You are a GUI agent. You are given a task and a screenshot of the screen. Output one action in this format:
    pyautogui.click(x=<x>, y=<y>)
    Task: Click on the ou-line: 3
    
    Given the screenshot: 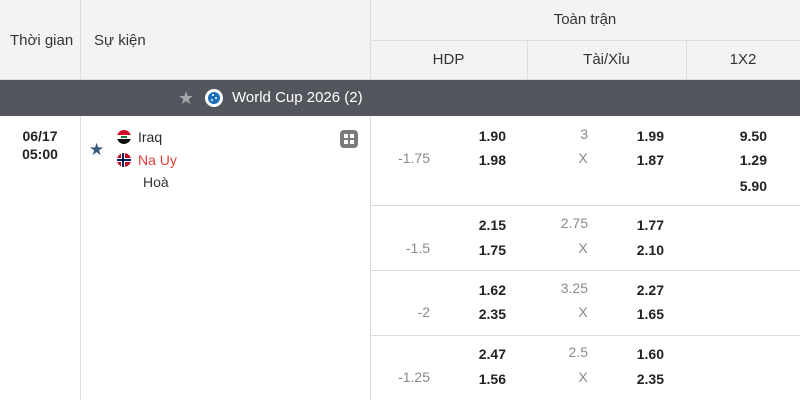 What is the action you would take?
    pyautogui.click(x=584, y=134)
    